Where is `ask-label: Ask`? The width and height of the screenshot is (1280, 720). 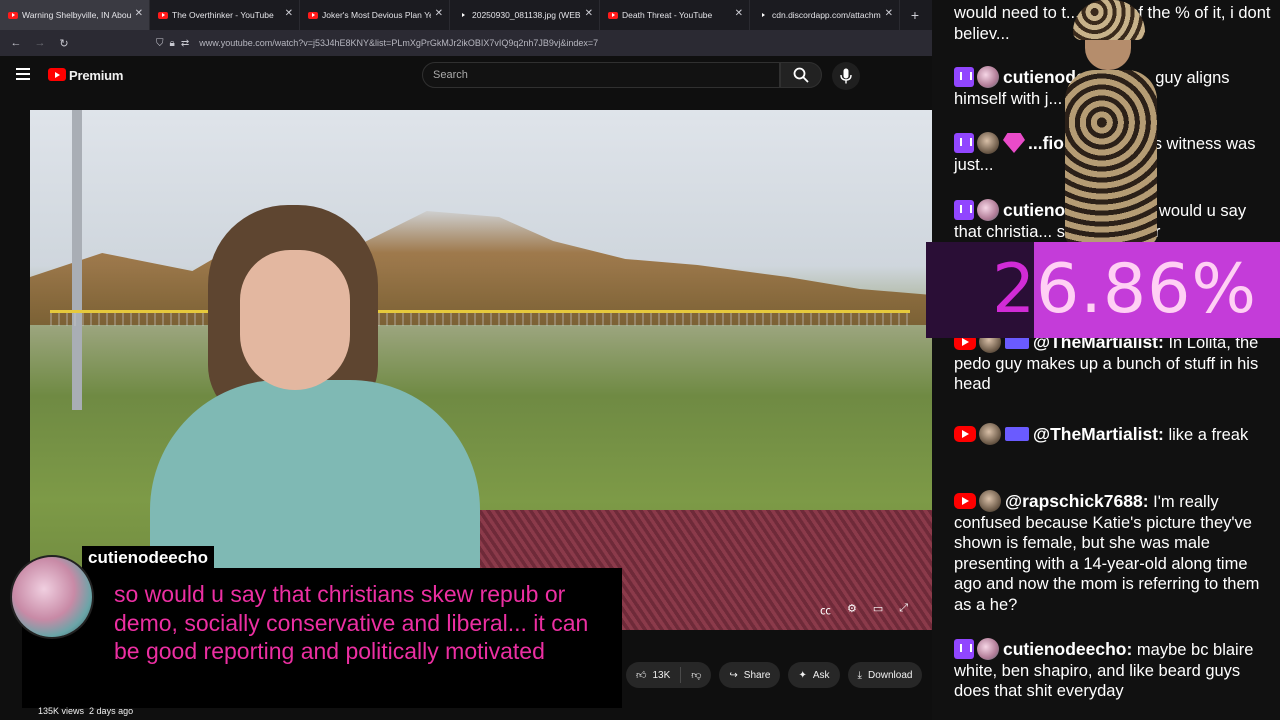
ask-label: Ask is located at coordinates (821, 675).